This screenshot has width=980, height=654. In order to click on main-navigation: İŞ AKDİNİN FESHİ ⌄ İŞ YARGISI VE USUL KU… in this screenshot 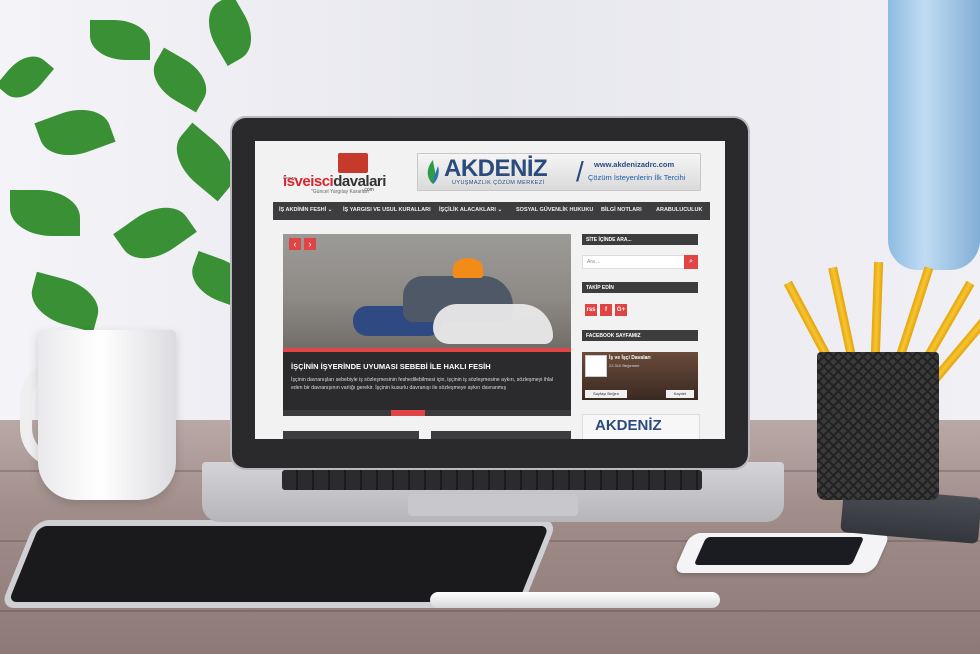, I will do `click(491, 211)`.